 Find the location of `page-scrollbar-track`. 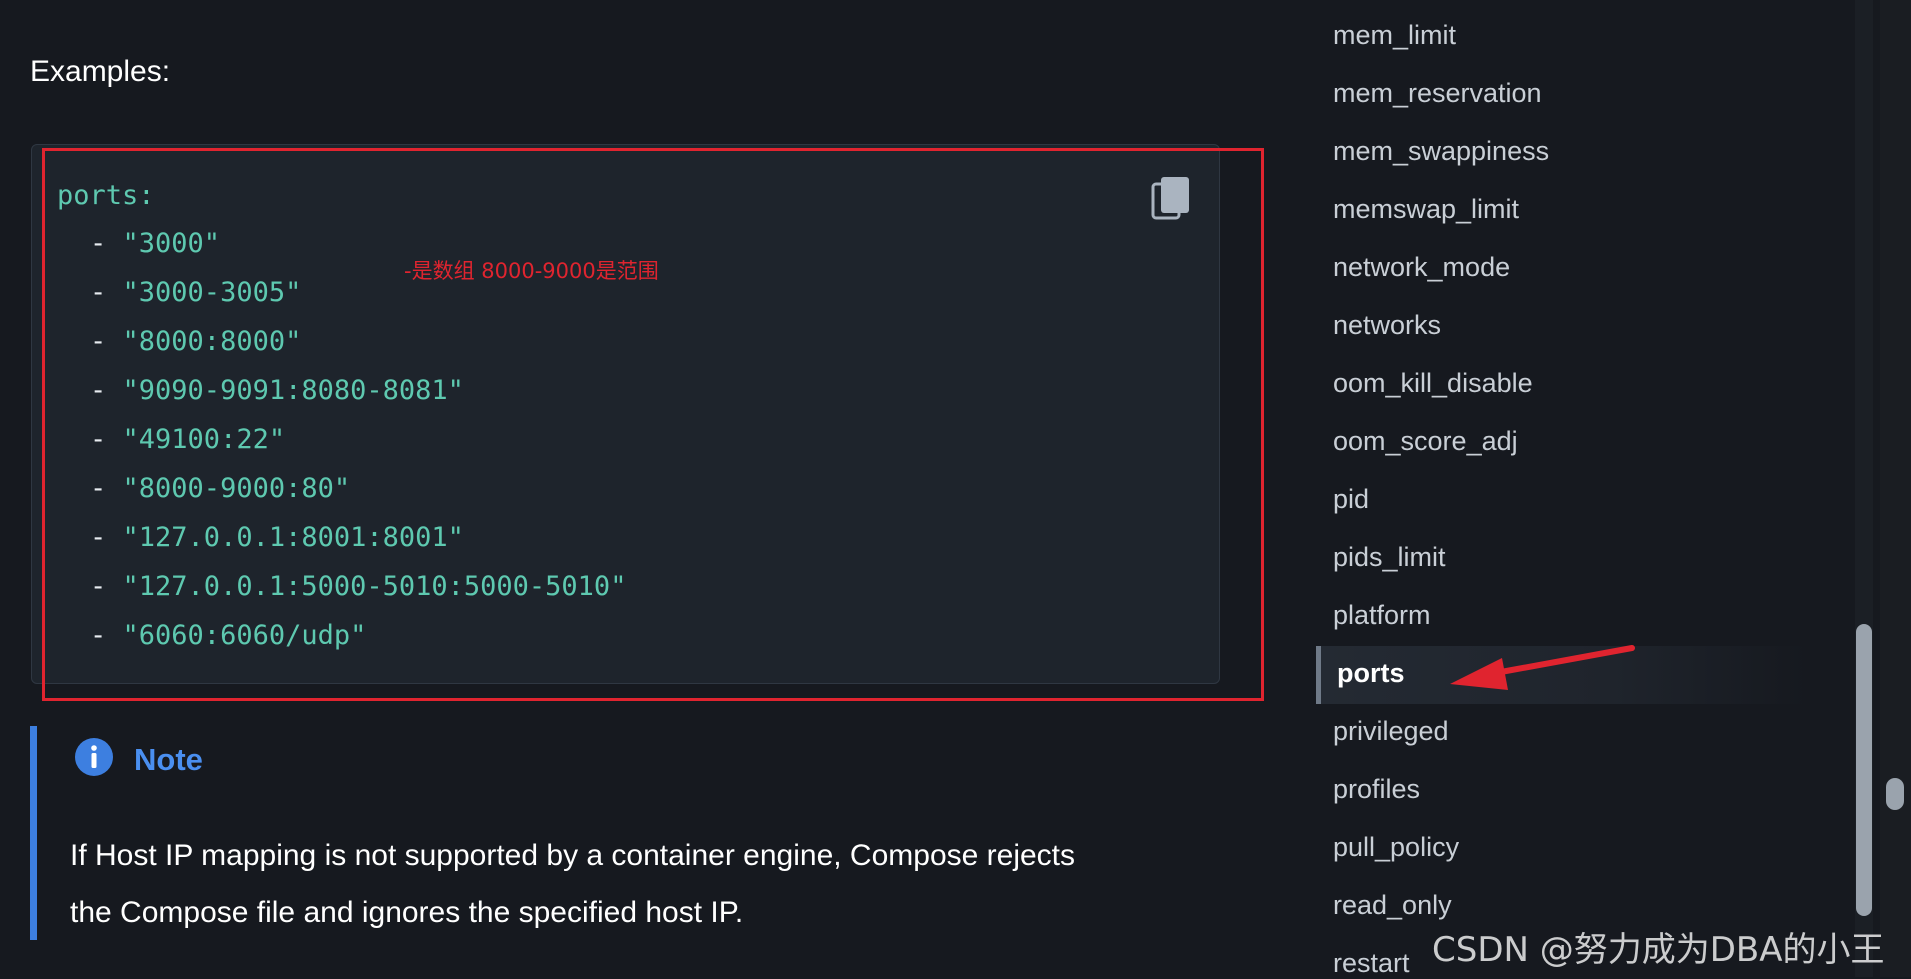

page-scrollbar-track is located at coordinates (1895, 488).